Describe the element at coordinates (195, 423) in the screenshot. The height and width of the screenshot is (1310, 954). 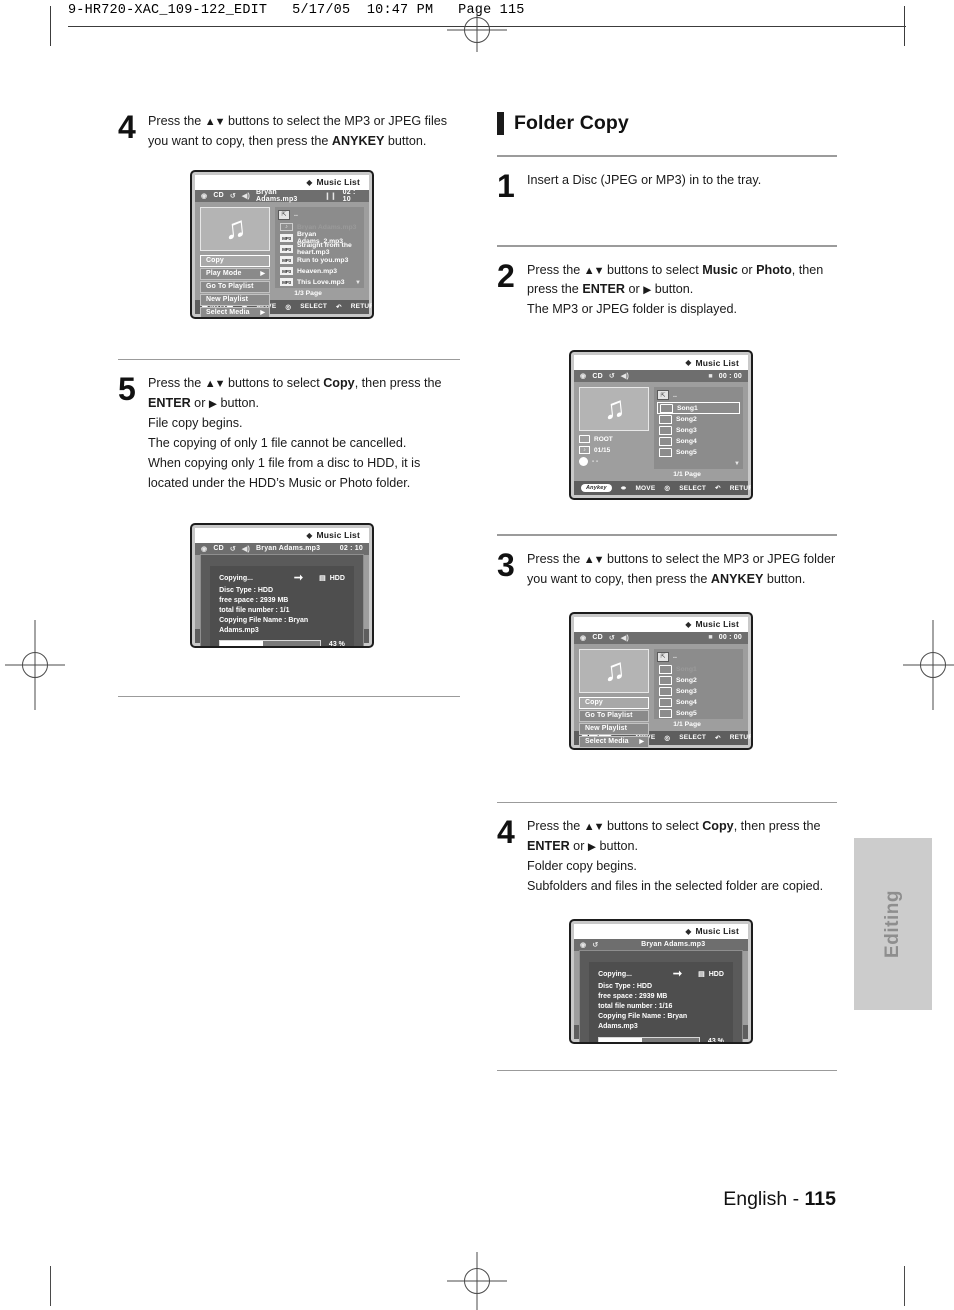
I see `step-extra-line: File copy begins.` at that location.